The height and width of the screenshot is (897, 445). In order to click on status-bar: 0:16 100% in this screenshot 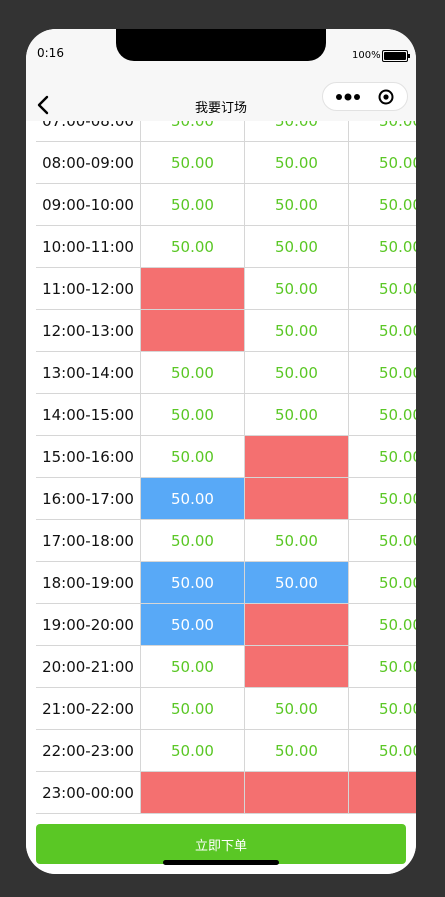, I will do `click(221, 59)`.